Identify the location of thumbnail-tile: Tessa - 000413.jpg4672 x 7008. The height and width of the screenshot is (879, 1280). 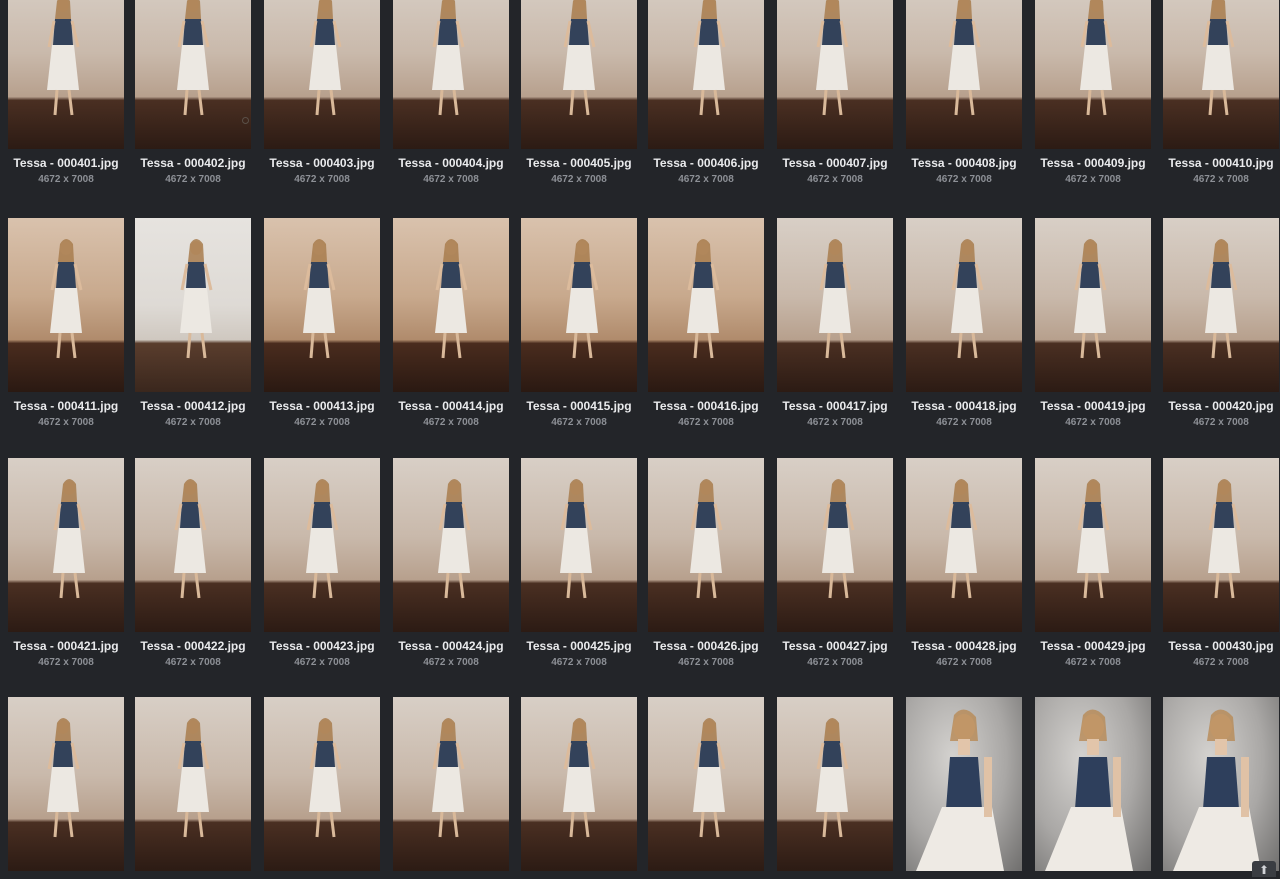
(322, 318).